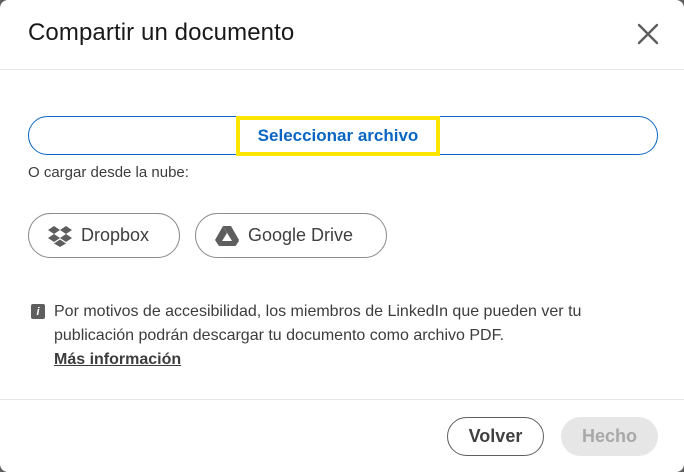  What do you see at coordinates (161, 32) in the screenshot?
I see `dialog-title: Compartir un documento` at bounding box center [161, 32].